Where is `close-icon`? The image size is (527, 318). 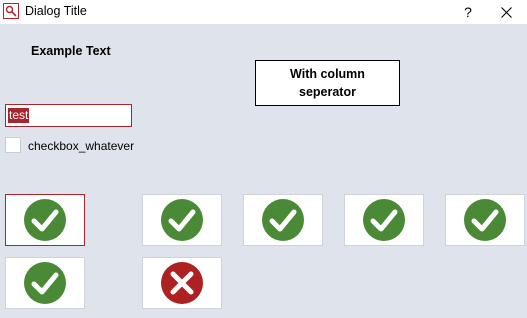 close-icon is located at coordinates (506, 12).